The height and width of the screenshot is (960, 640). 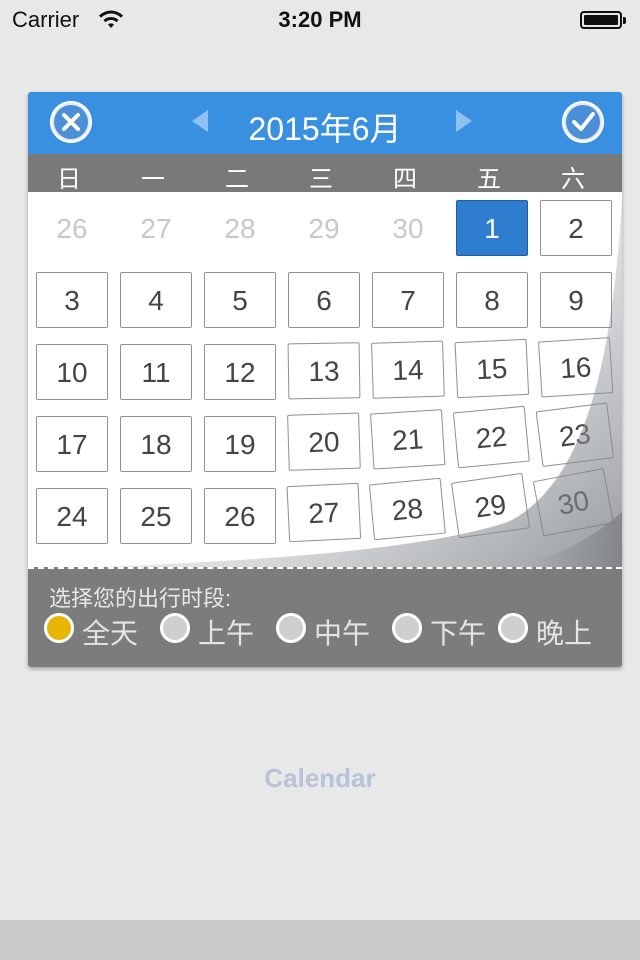 I want to click on day-cell: 20, so click(x=324, y=441).